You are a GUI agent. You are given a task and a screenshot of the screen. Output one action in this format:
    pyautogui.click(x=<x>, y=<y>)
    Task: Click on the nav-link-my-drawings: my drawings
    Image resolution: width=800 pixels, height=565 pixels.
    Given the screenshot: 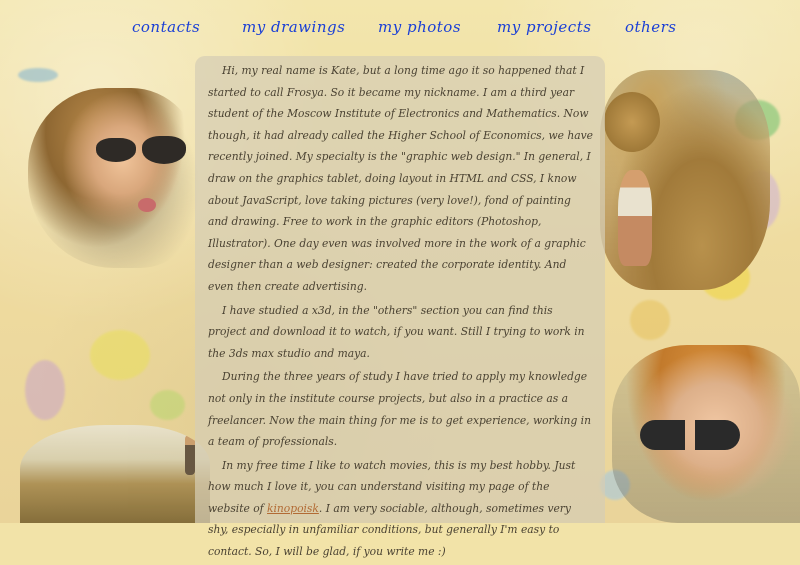 What is the action you would take?
    pyautogui.click(x=293, y=27)
    